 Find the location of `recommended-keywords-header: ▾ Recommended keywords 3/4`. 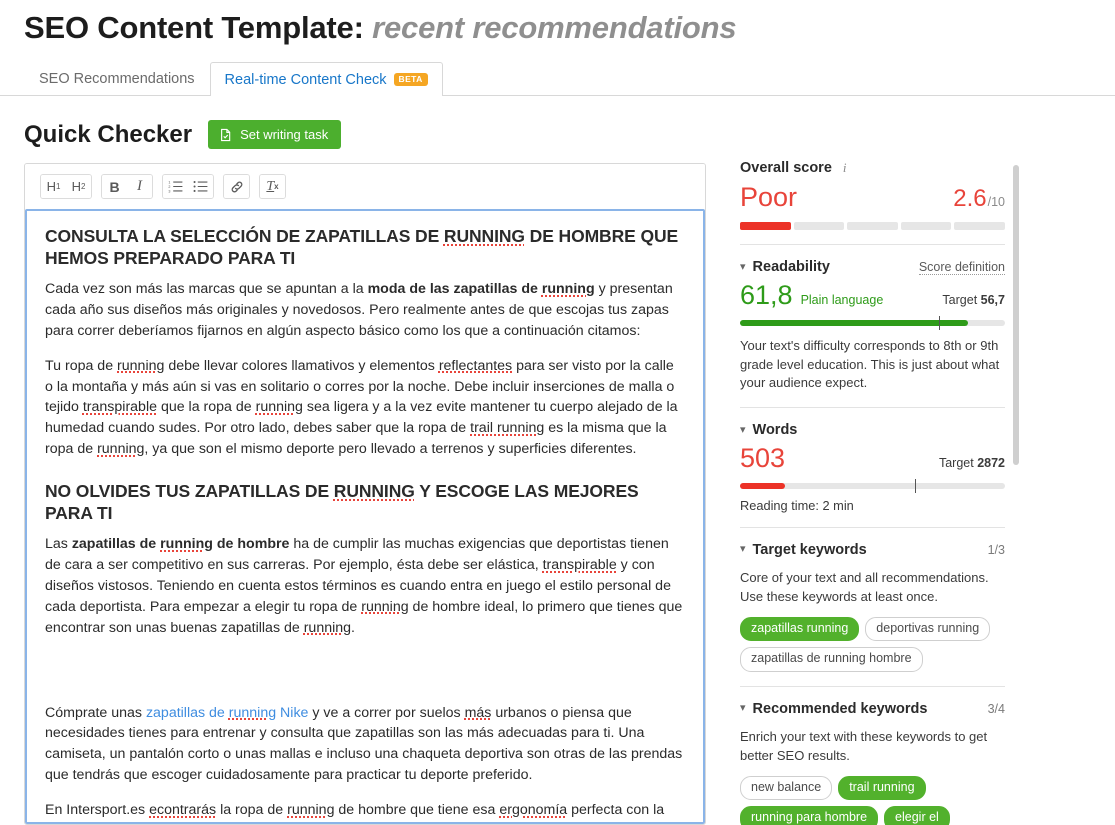

recommended-keywords-header: ▾ Recommended keywords 3/4 is located at coordinates (872, 709).